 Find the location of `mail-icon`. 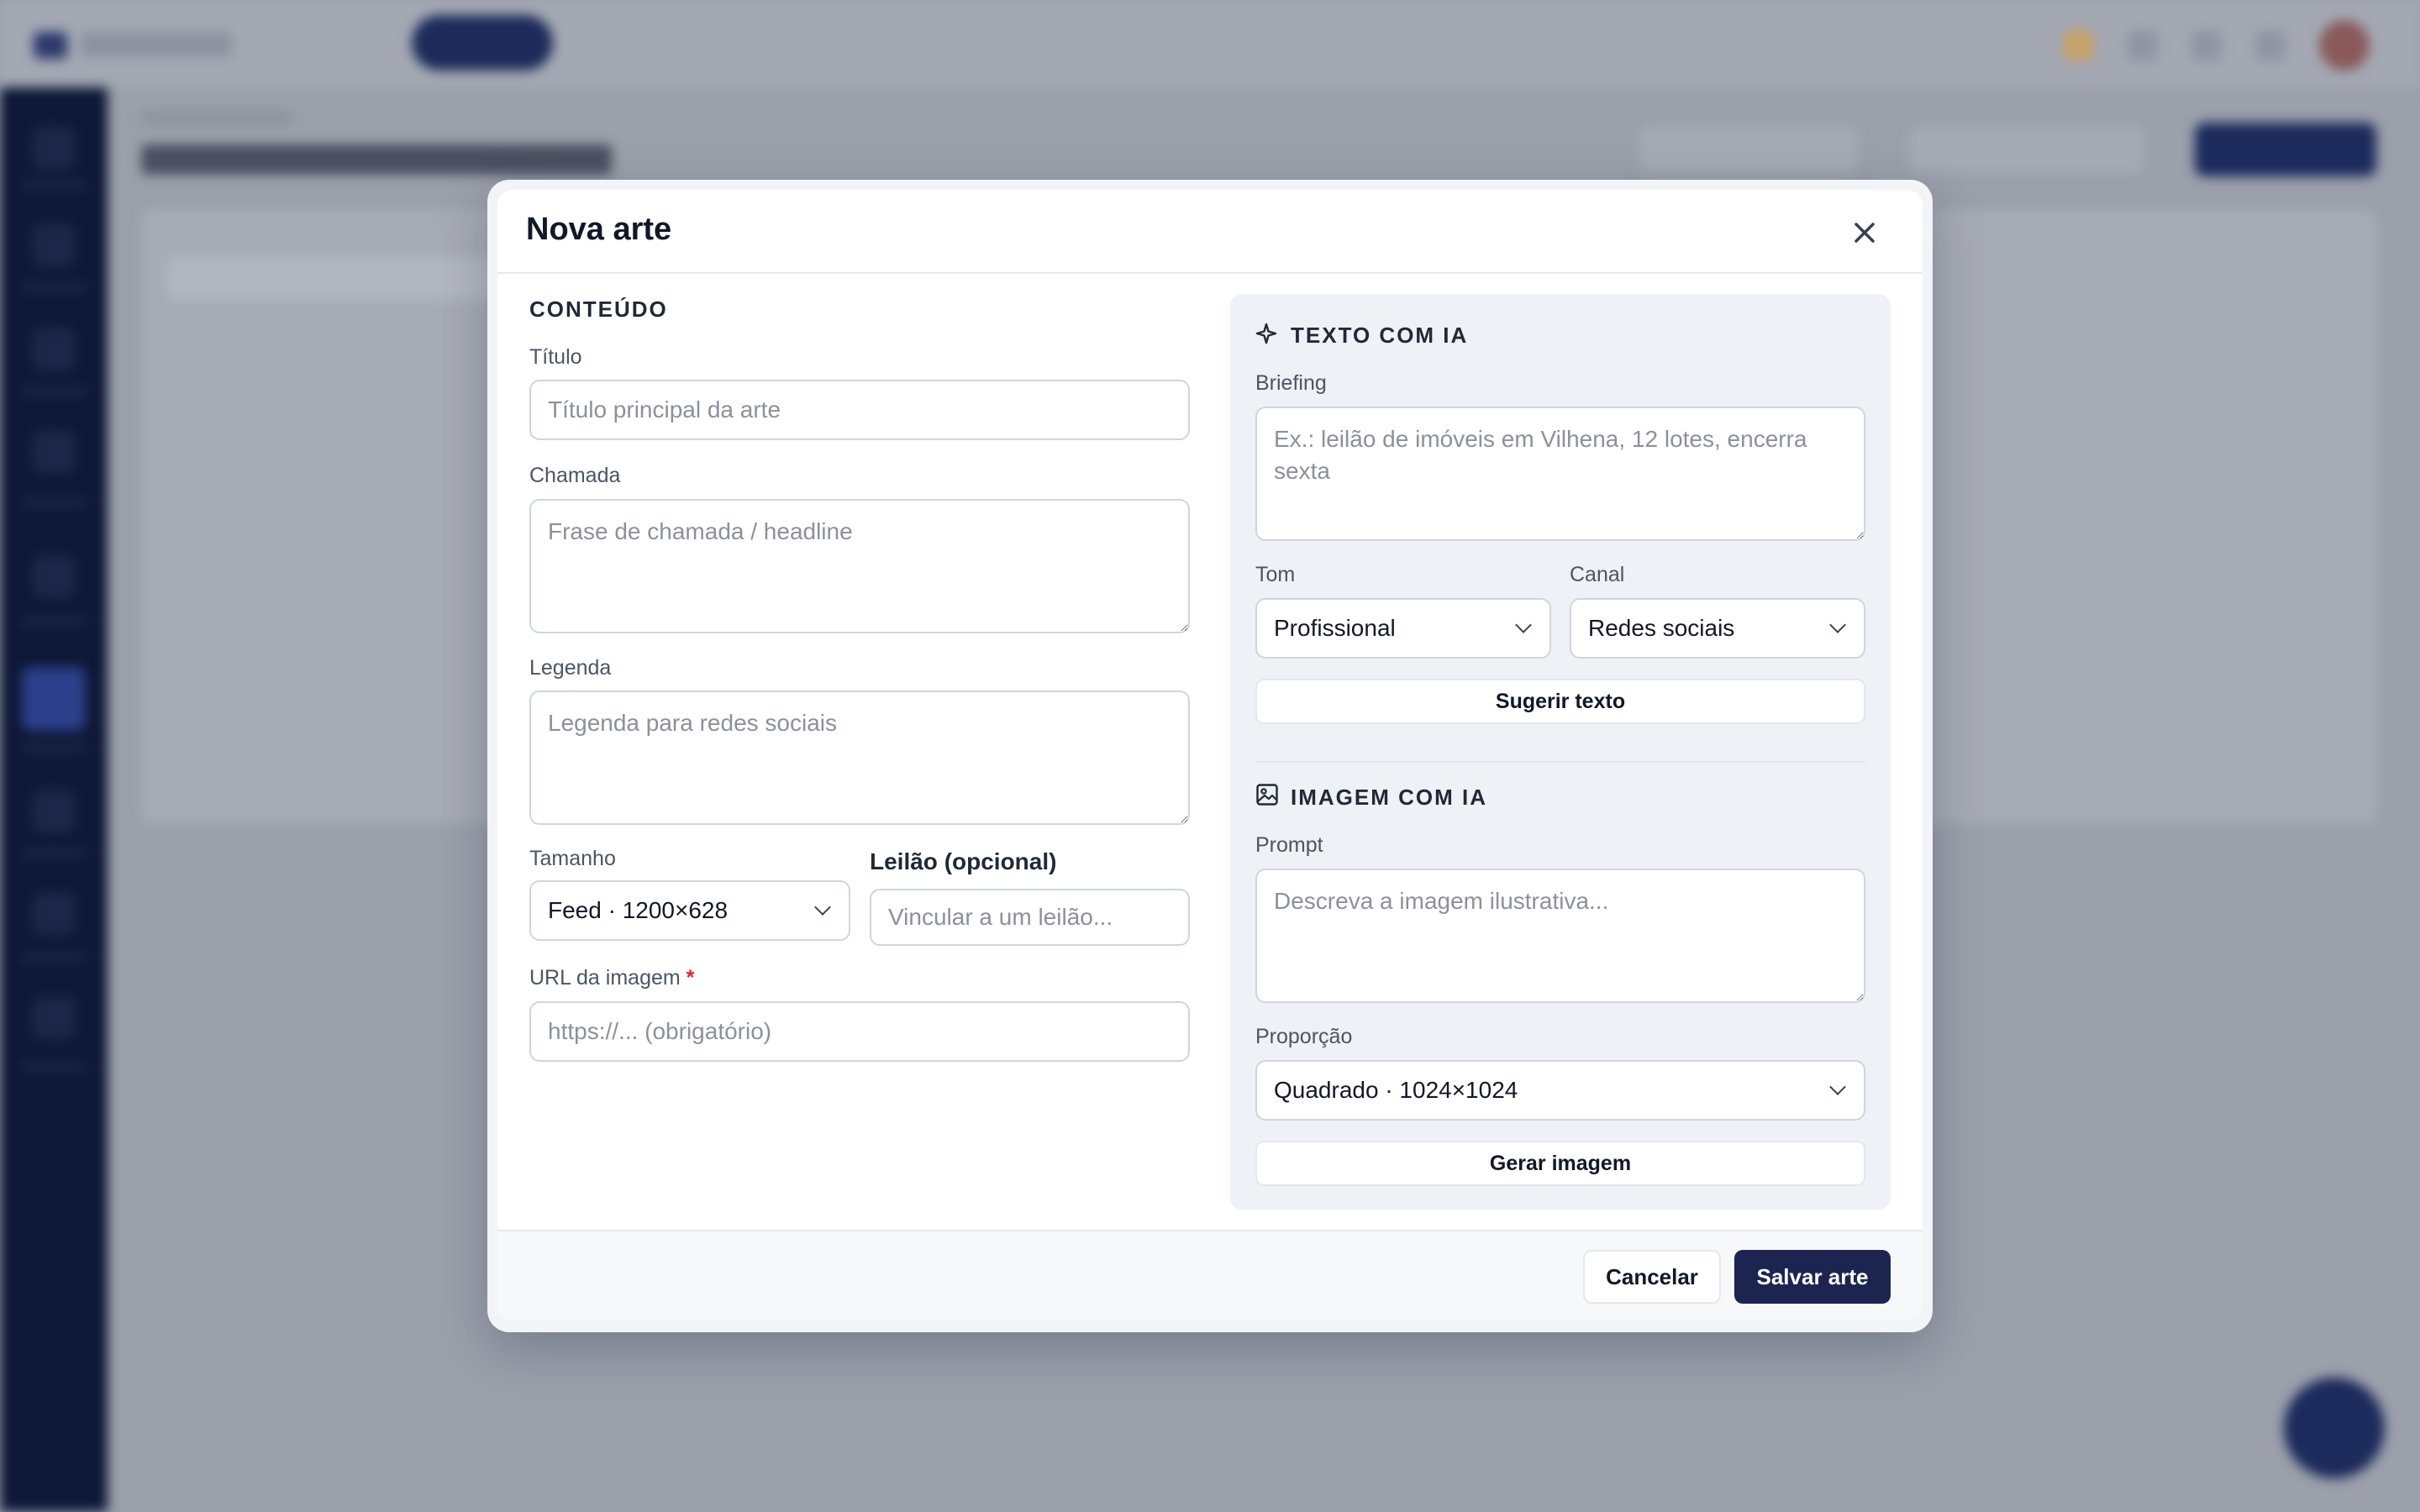

mail-icon is located at coordinates (2143, 45).